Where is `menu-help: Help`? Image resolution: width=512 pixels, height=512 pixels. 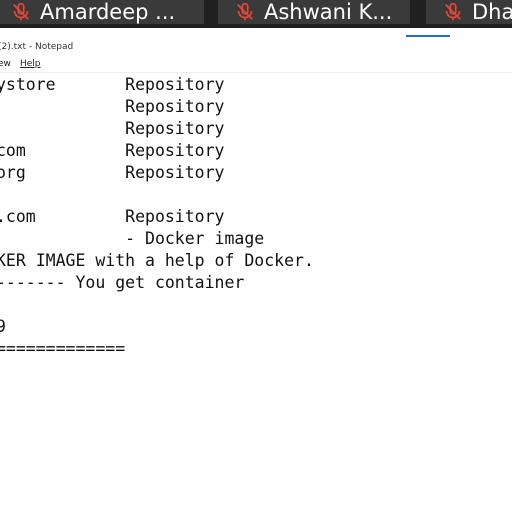 menu-help: Help is located at coordinates (30, 64).